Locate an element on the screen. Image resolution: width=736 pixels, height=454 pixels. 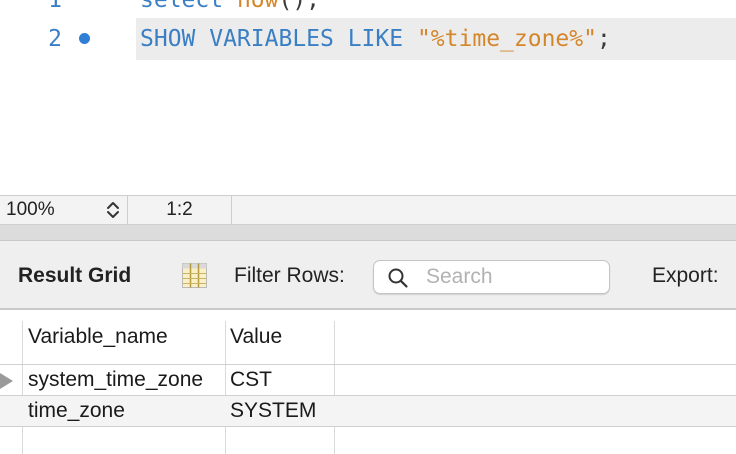
search-input is located at coordinates (515, 277).